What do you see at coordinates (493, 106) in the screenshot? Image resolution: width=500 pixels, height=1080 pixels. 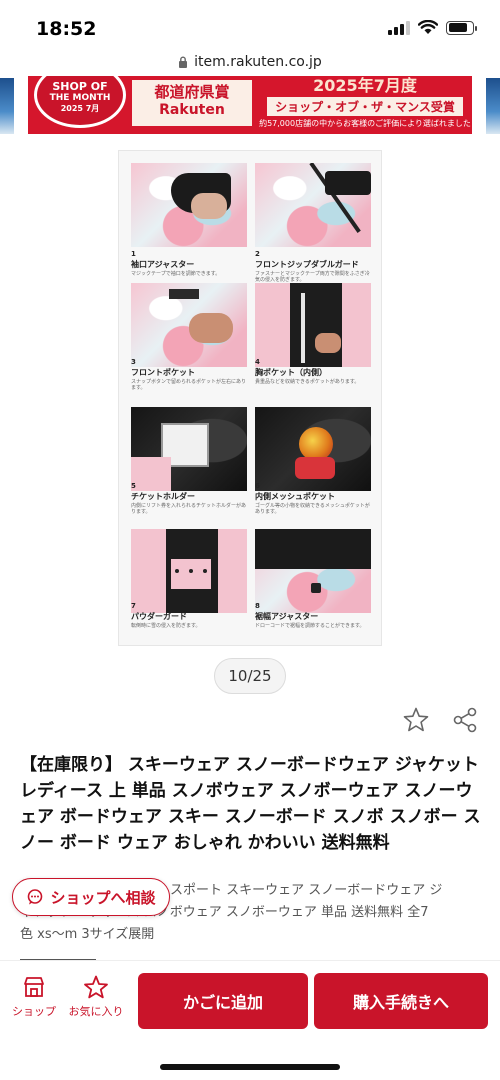 I see `adjacent-slide-right` at bounding box center [493, 106].